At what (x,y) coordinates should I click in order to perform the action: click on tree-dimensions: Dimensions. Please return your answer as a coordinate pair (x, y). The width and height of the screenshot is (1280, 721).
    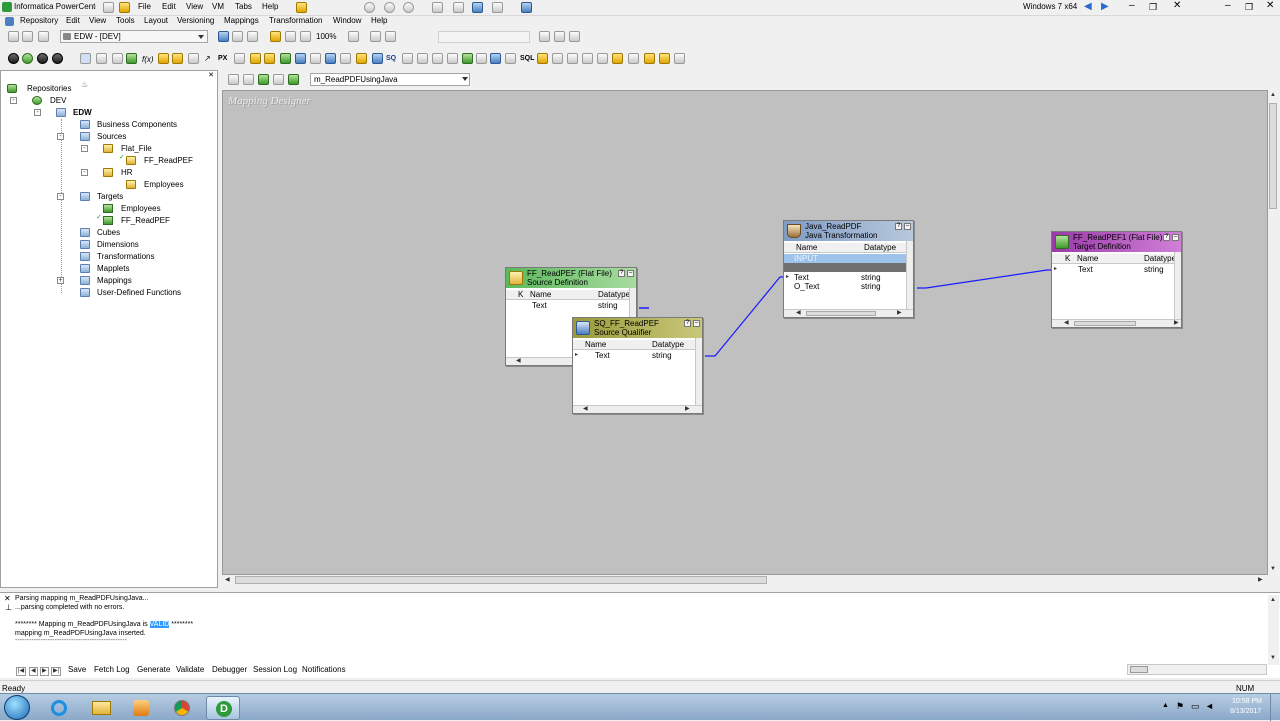
    Looking at the image, I should click on (118, 245).